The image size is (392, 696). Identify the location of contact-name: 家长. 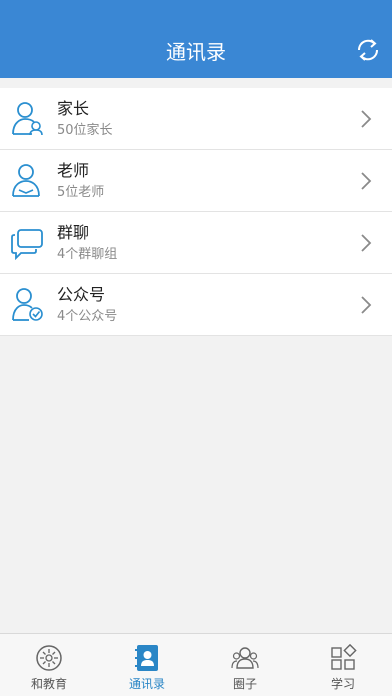
(73, 108).